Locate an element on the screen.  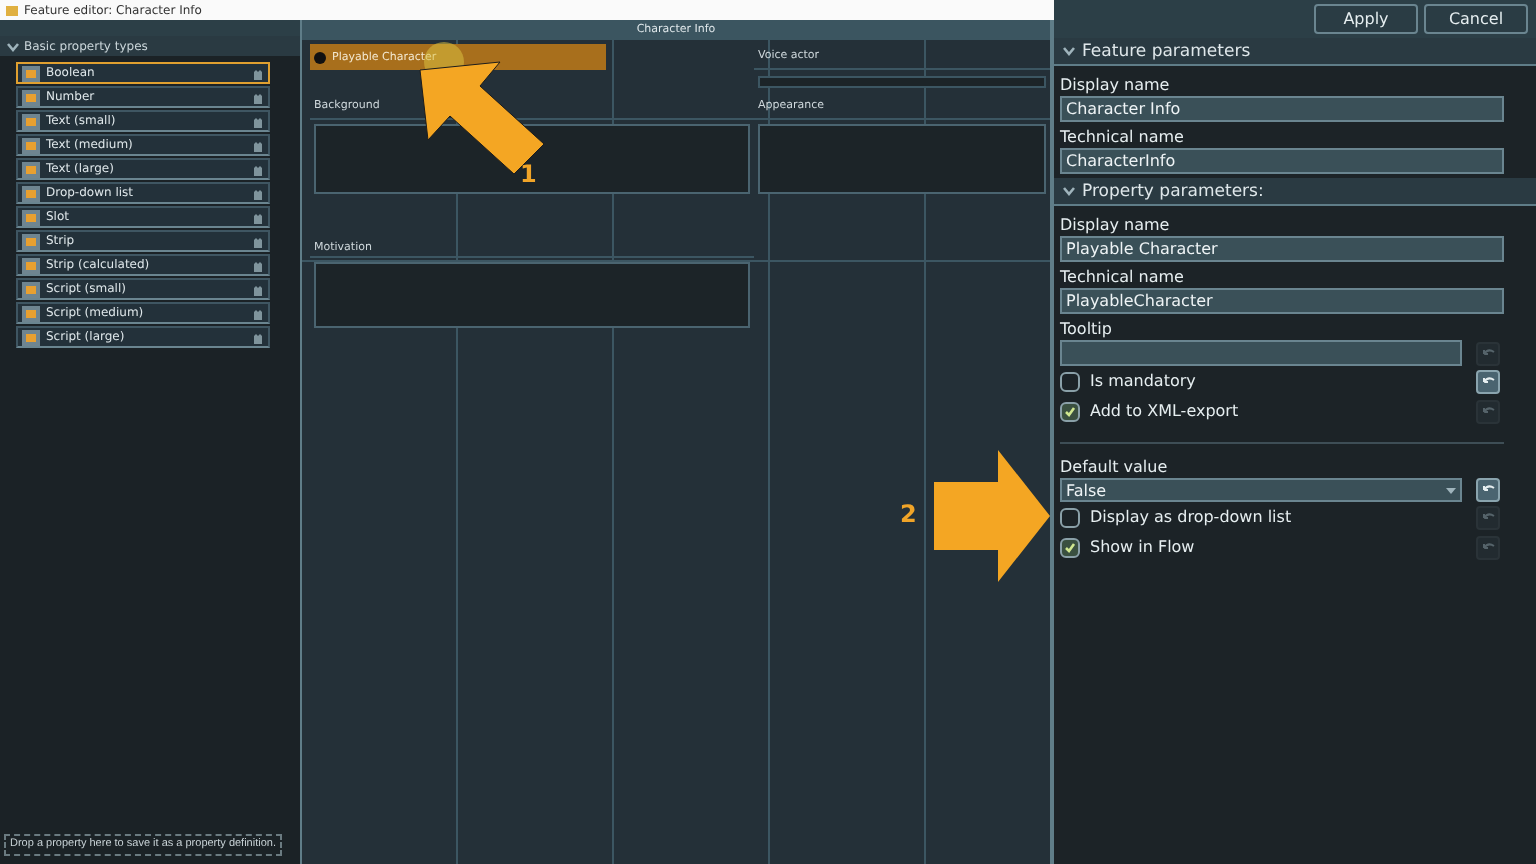
callout-number: 1 is located at coordinates (528, 174).